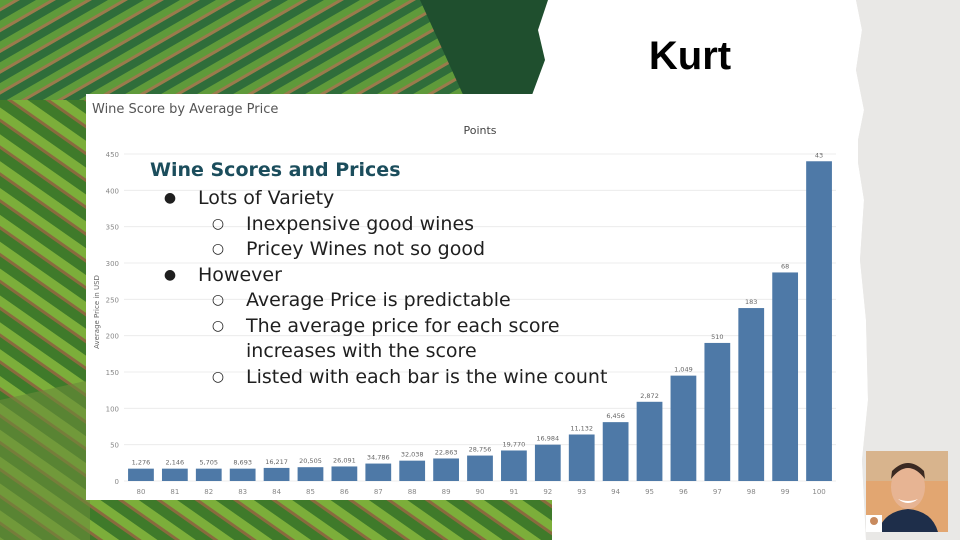 Image resolution: width=960 pixels, height=540 pixels. I want to click on bullet-item: ○ Pricey Wines not so good, so click(390, 250).